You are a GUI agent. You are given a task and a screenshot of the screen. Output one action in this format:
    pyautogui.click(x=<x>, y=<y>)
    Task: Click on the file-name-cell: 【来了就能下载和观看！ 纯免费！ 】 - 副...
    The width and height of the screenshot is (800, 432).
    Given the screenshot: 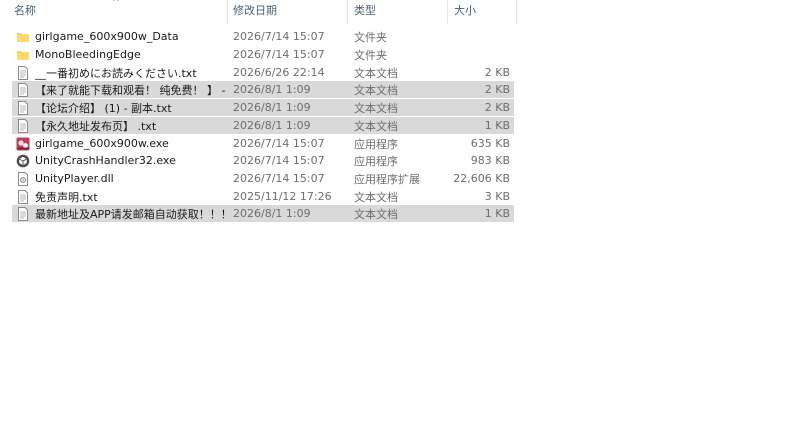 What is the action you would take?
    pyautogui.click(x=120, y=90)
    